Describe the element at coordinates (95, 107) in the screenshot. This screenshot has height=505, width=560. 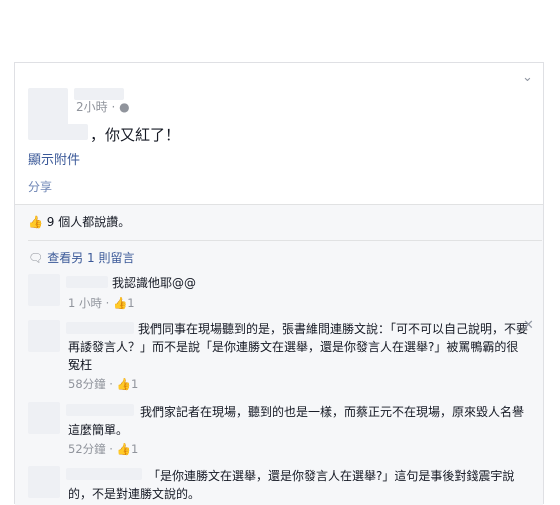
I see `post-time: 2小時 ·` at that location.